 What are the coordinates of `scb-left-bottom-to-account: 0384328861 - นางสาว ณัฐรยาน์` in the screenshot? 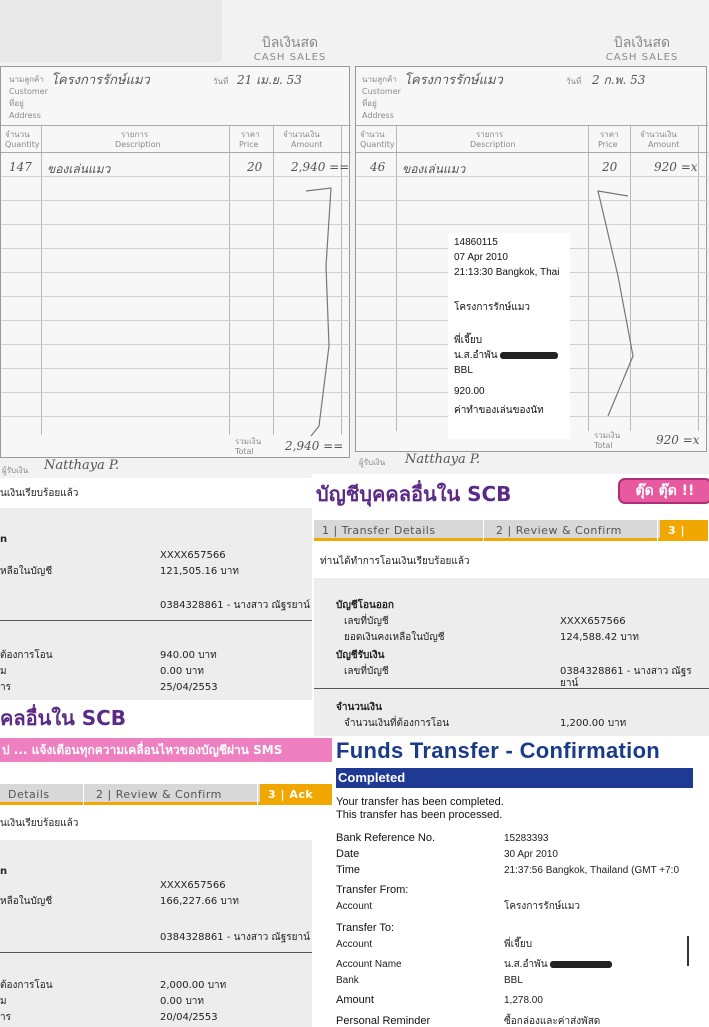 It's located at (235, 937).